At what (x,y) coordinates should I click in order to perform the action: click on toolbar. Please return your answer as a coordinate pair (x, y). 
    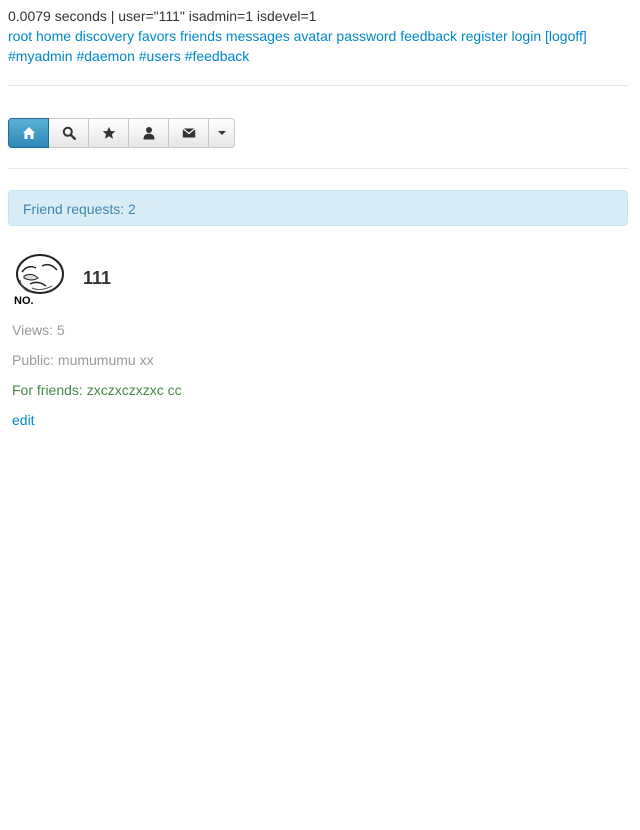
    Looking at the image, I should click on (121, 133).